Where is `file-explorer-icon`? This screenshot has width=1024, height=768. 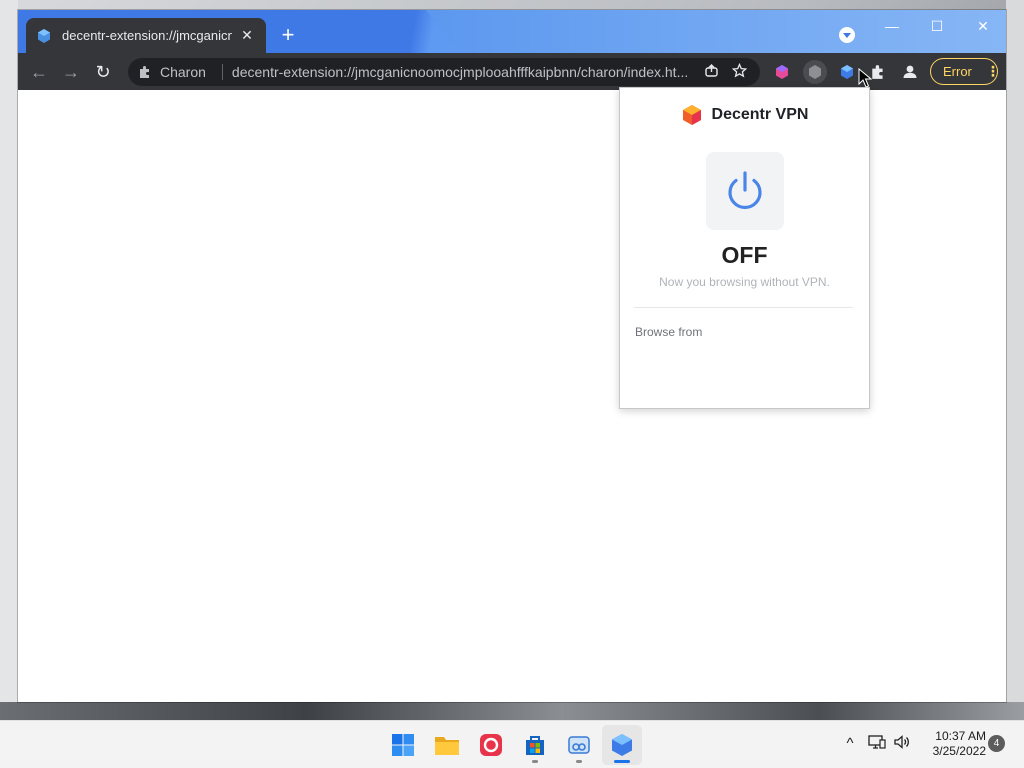
file-explorer-icon is located at coordinates (447, 745).